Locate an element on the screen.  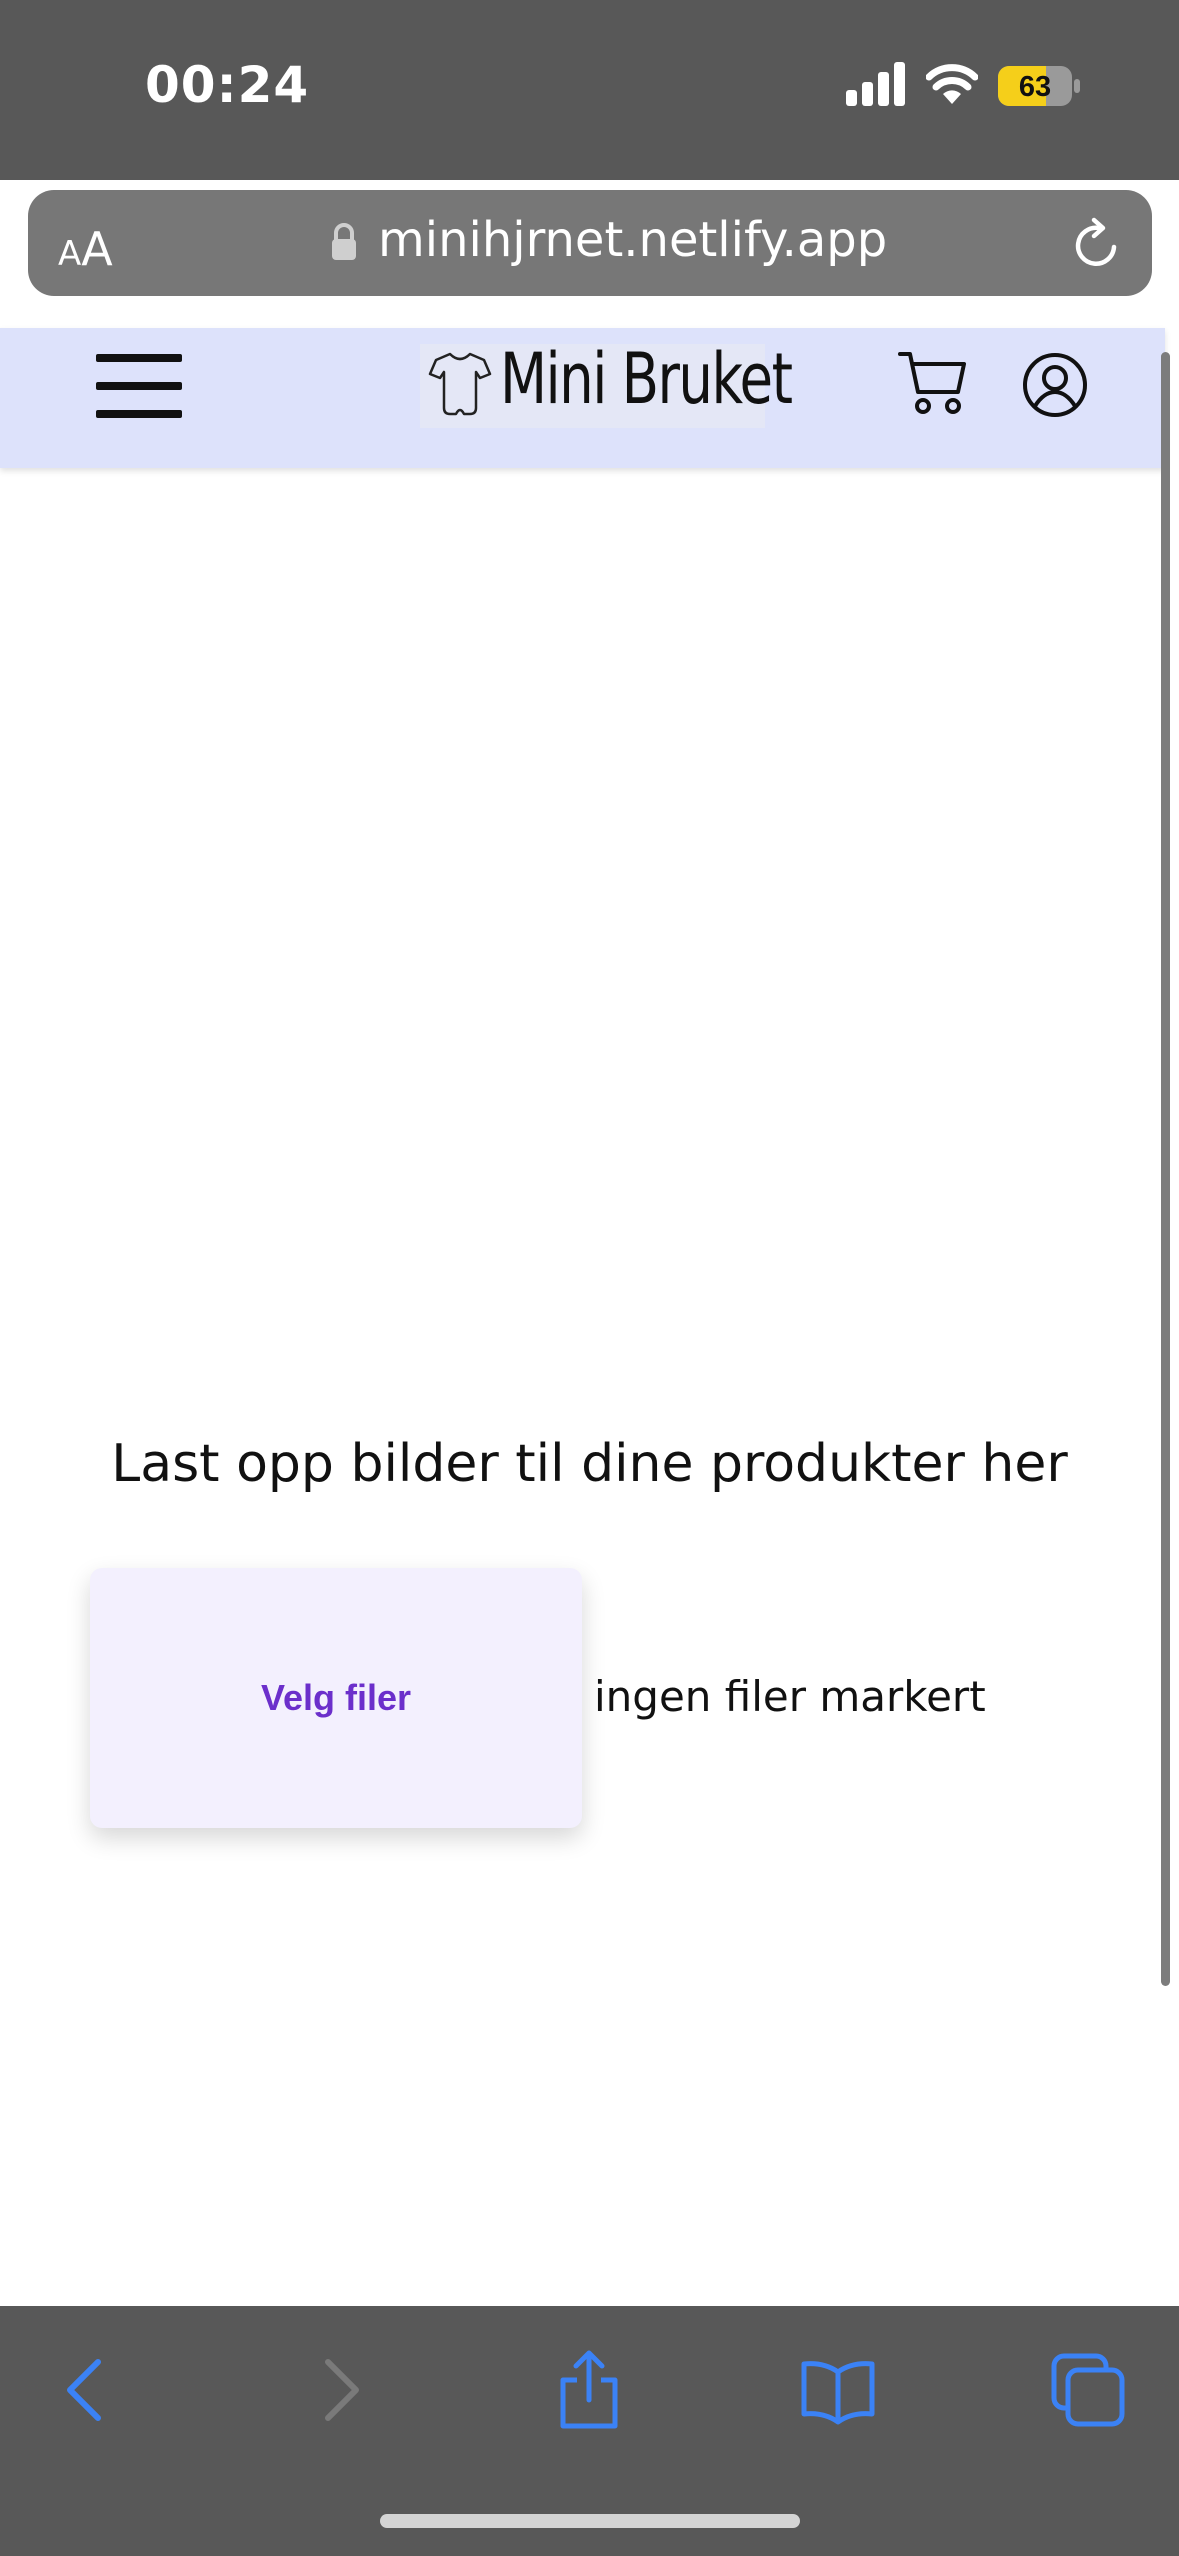
page-scrollbar is located at coordinates (1165, 1169).